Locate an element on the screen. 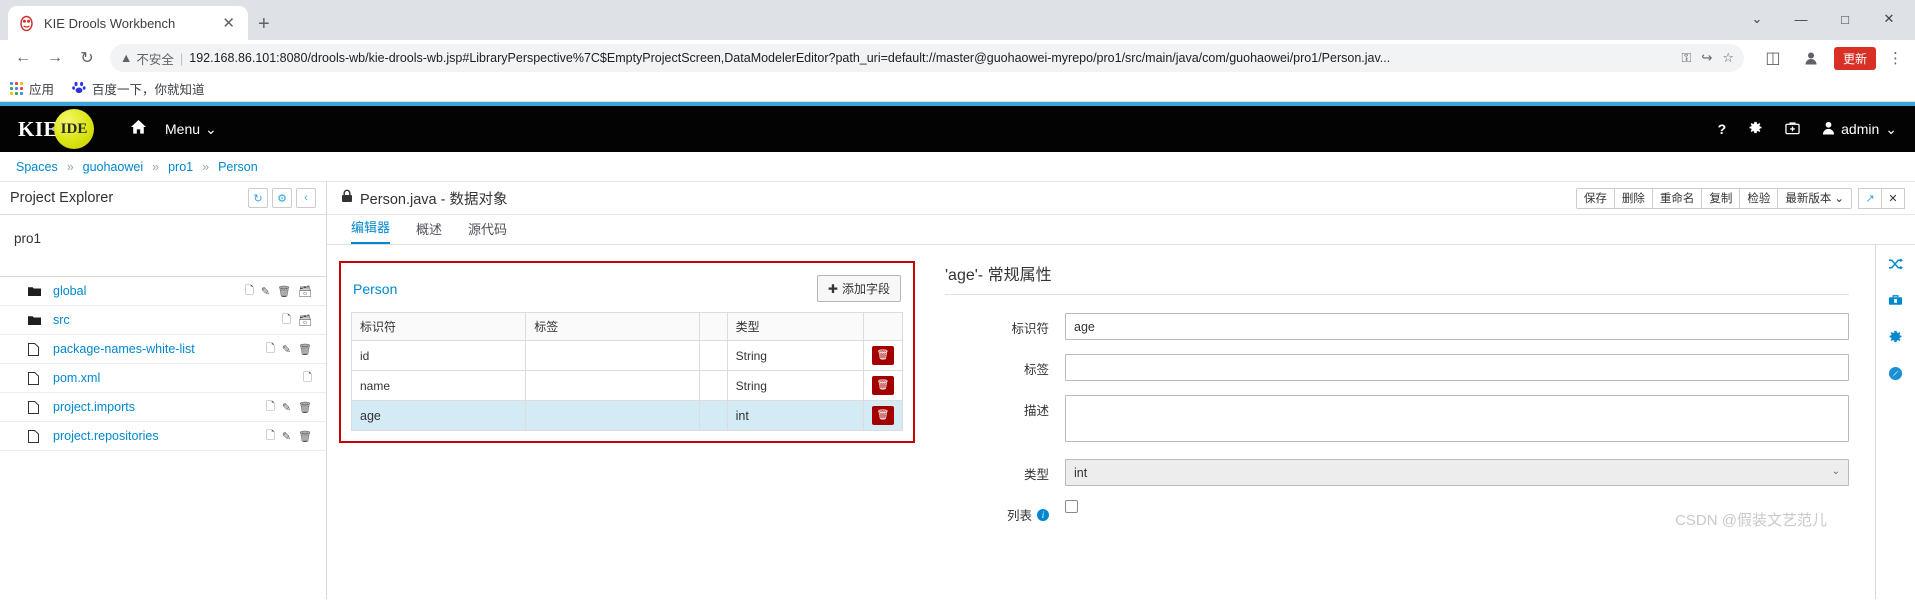  list-item: src 🗋 🗃 is located at coordinates (163, 320).